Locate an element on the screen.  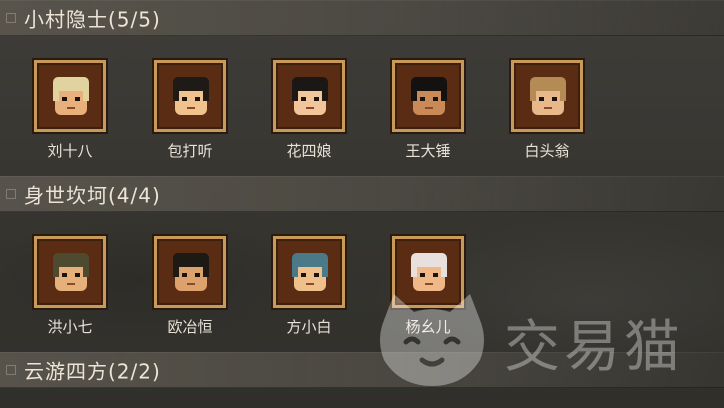
character-card: 方小白 is located at coordinates (309, 291).